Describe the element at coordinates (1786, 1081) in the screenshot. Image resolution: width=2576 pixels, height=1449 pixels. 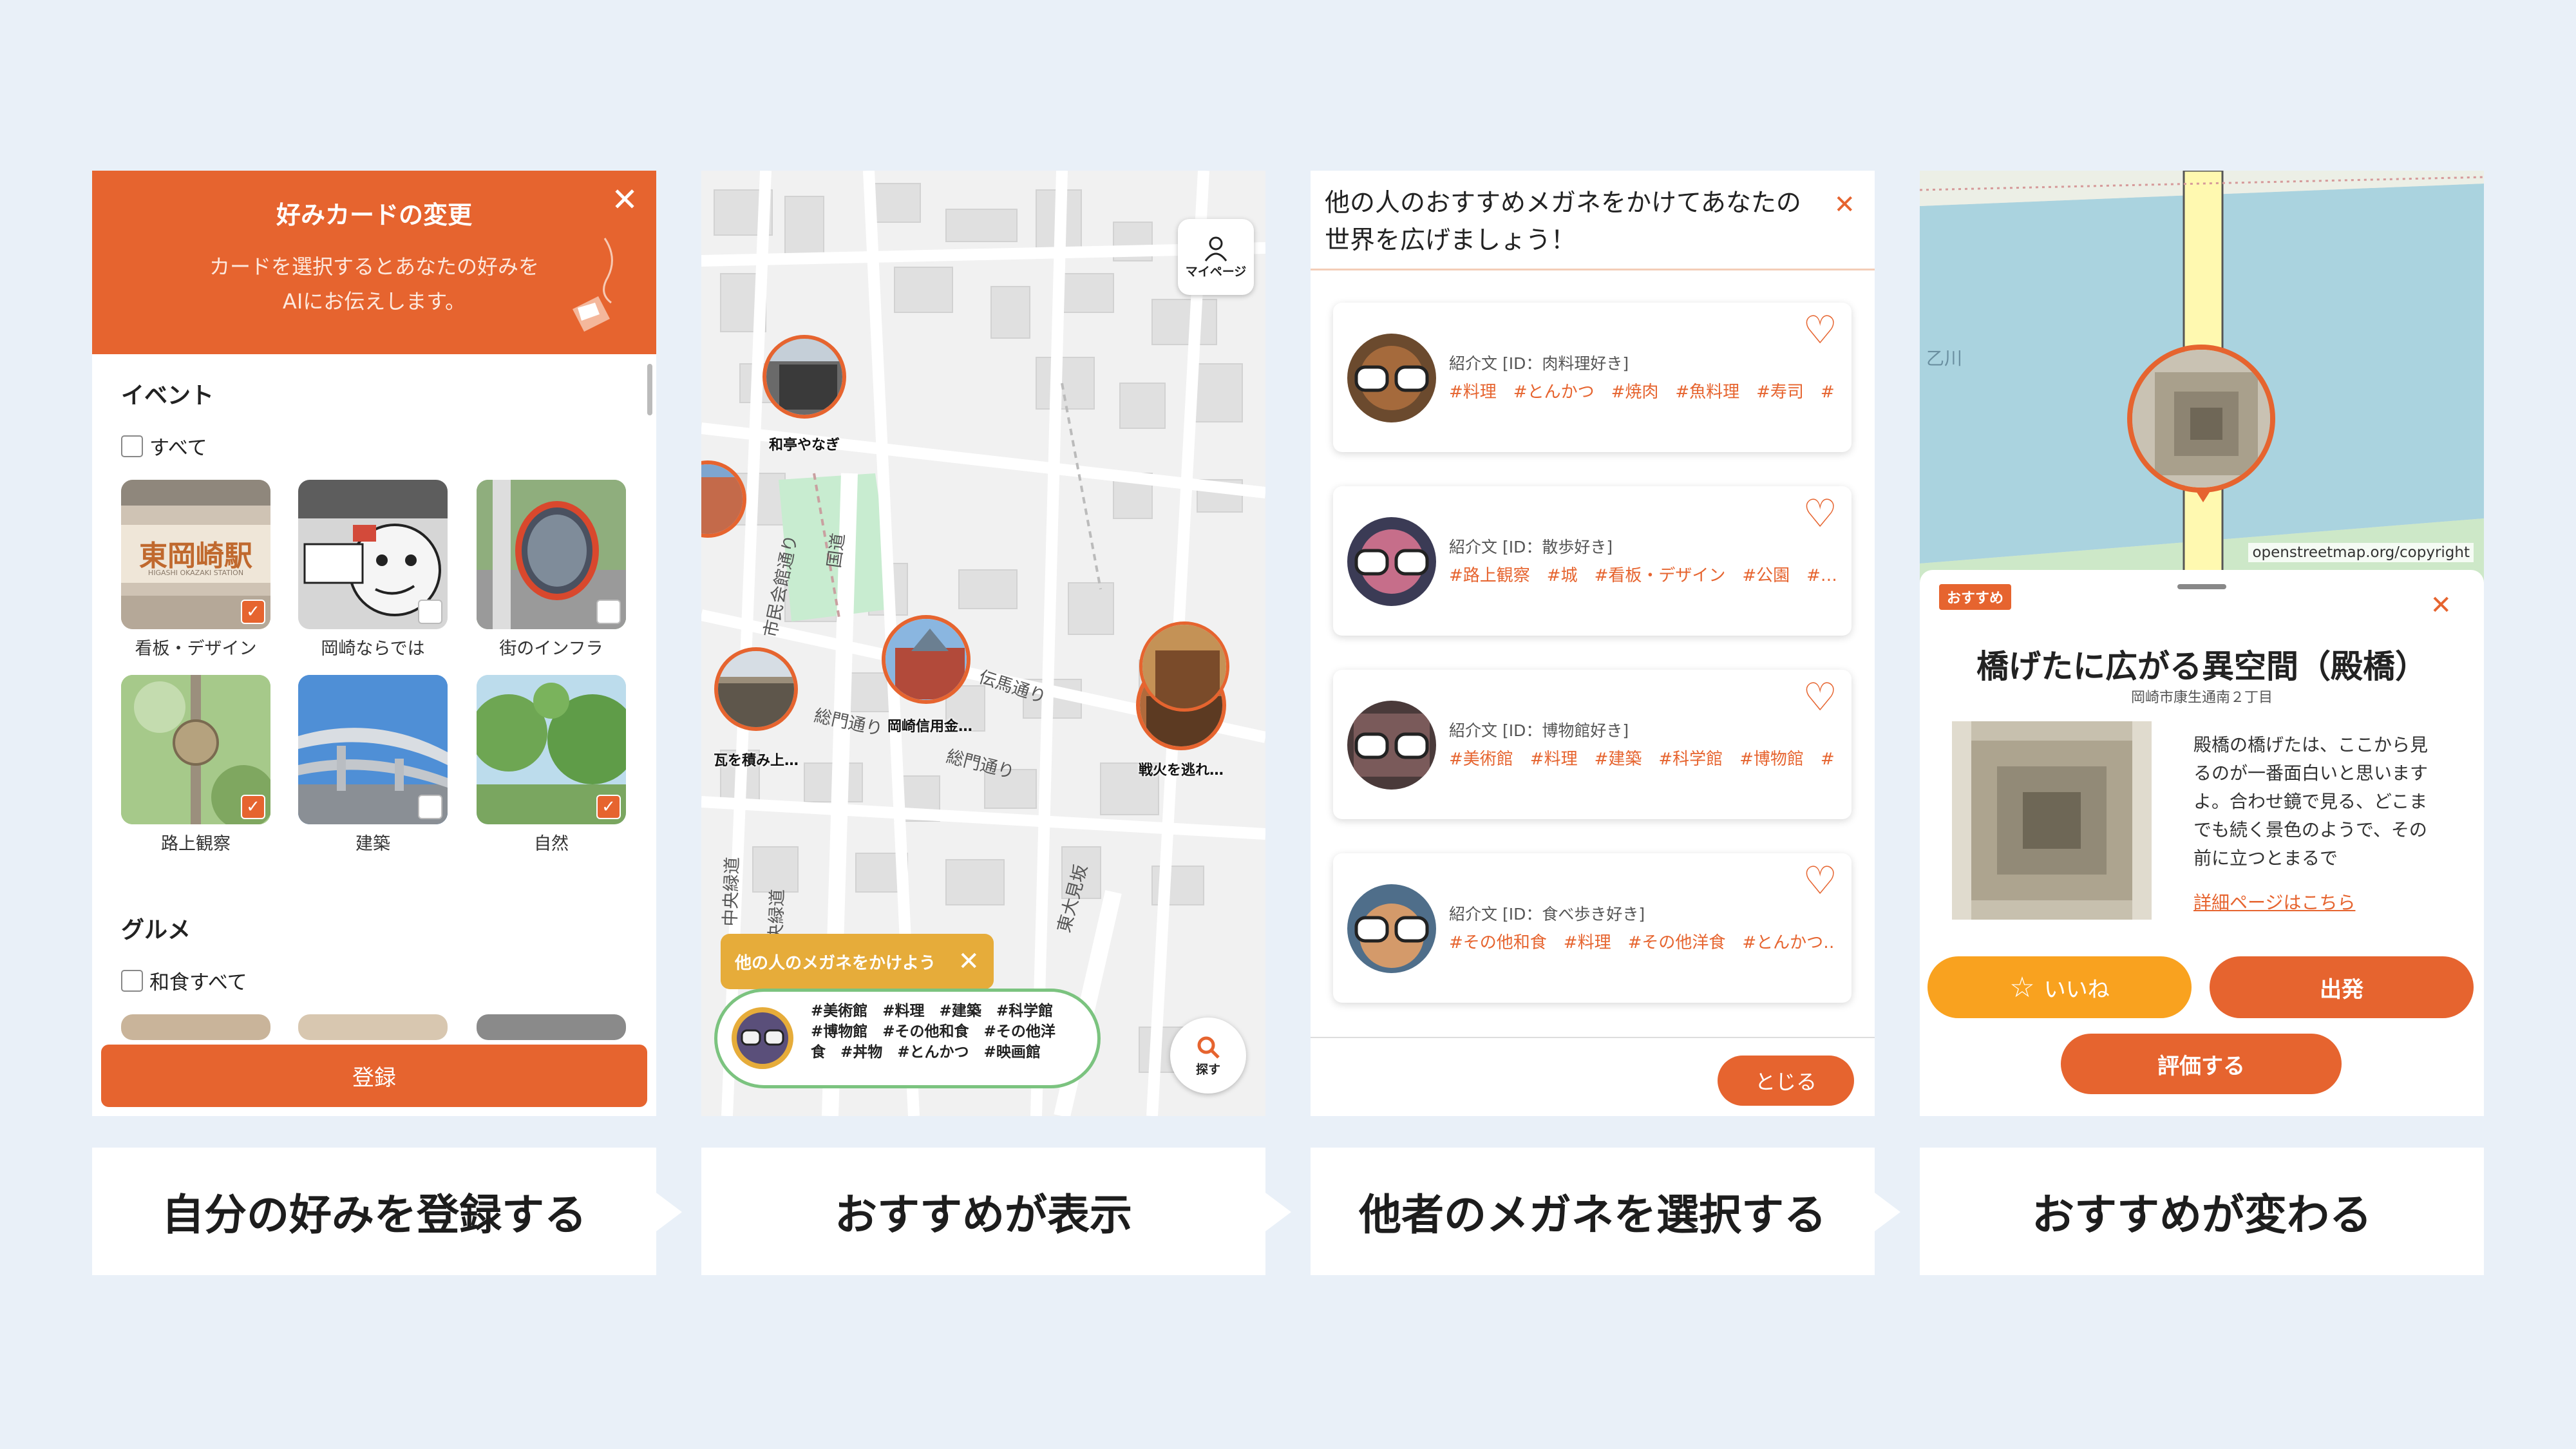
I see `close-button: とじる` at that location.